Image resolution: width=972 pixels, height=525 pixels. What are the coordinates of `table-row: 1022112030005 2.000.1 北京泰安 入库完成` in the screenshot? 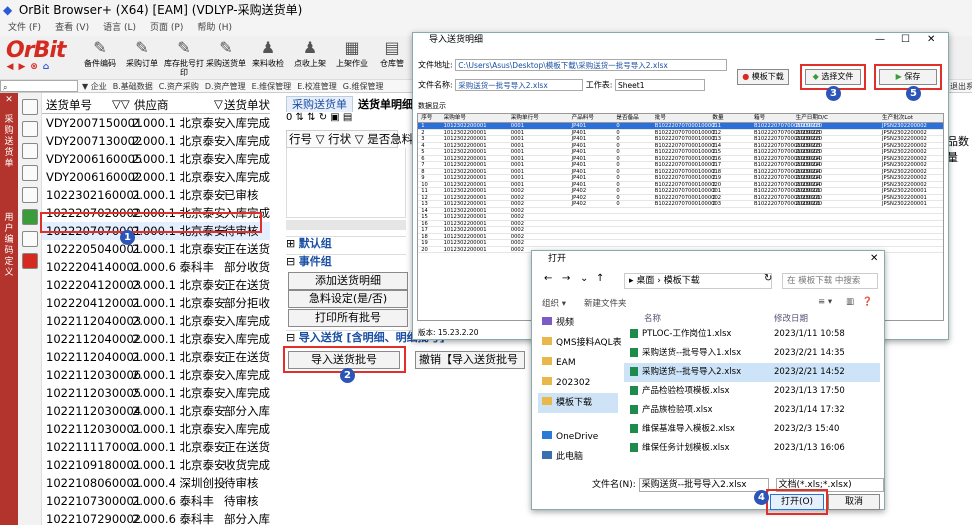 It's located at (156, 393).